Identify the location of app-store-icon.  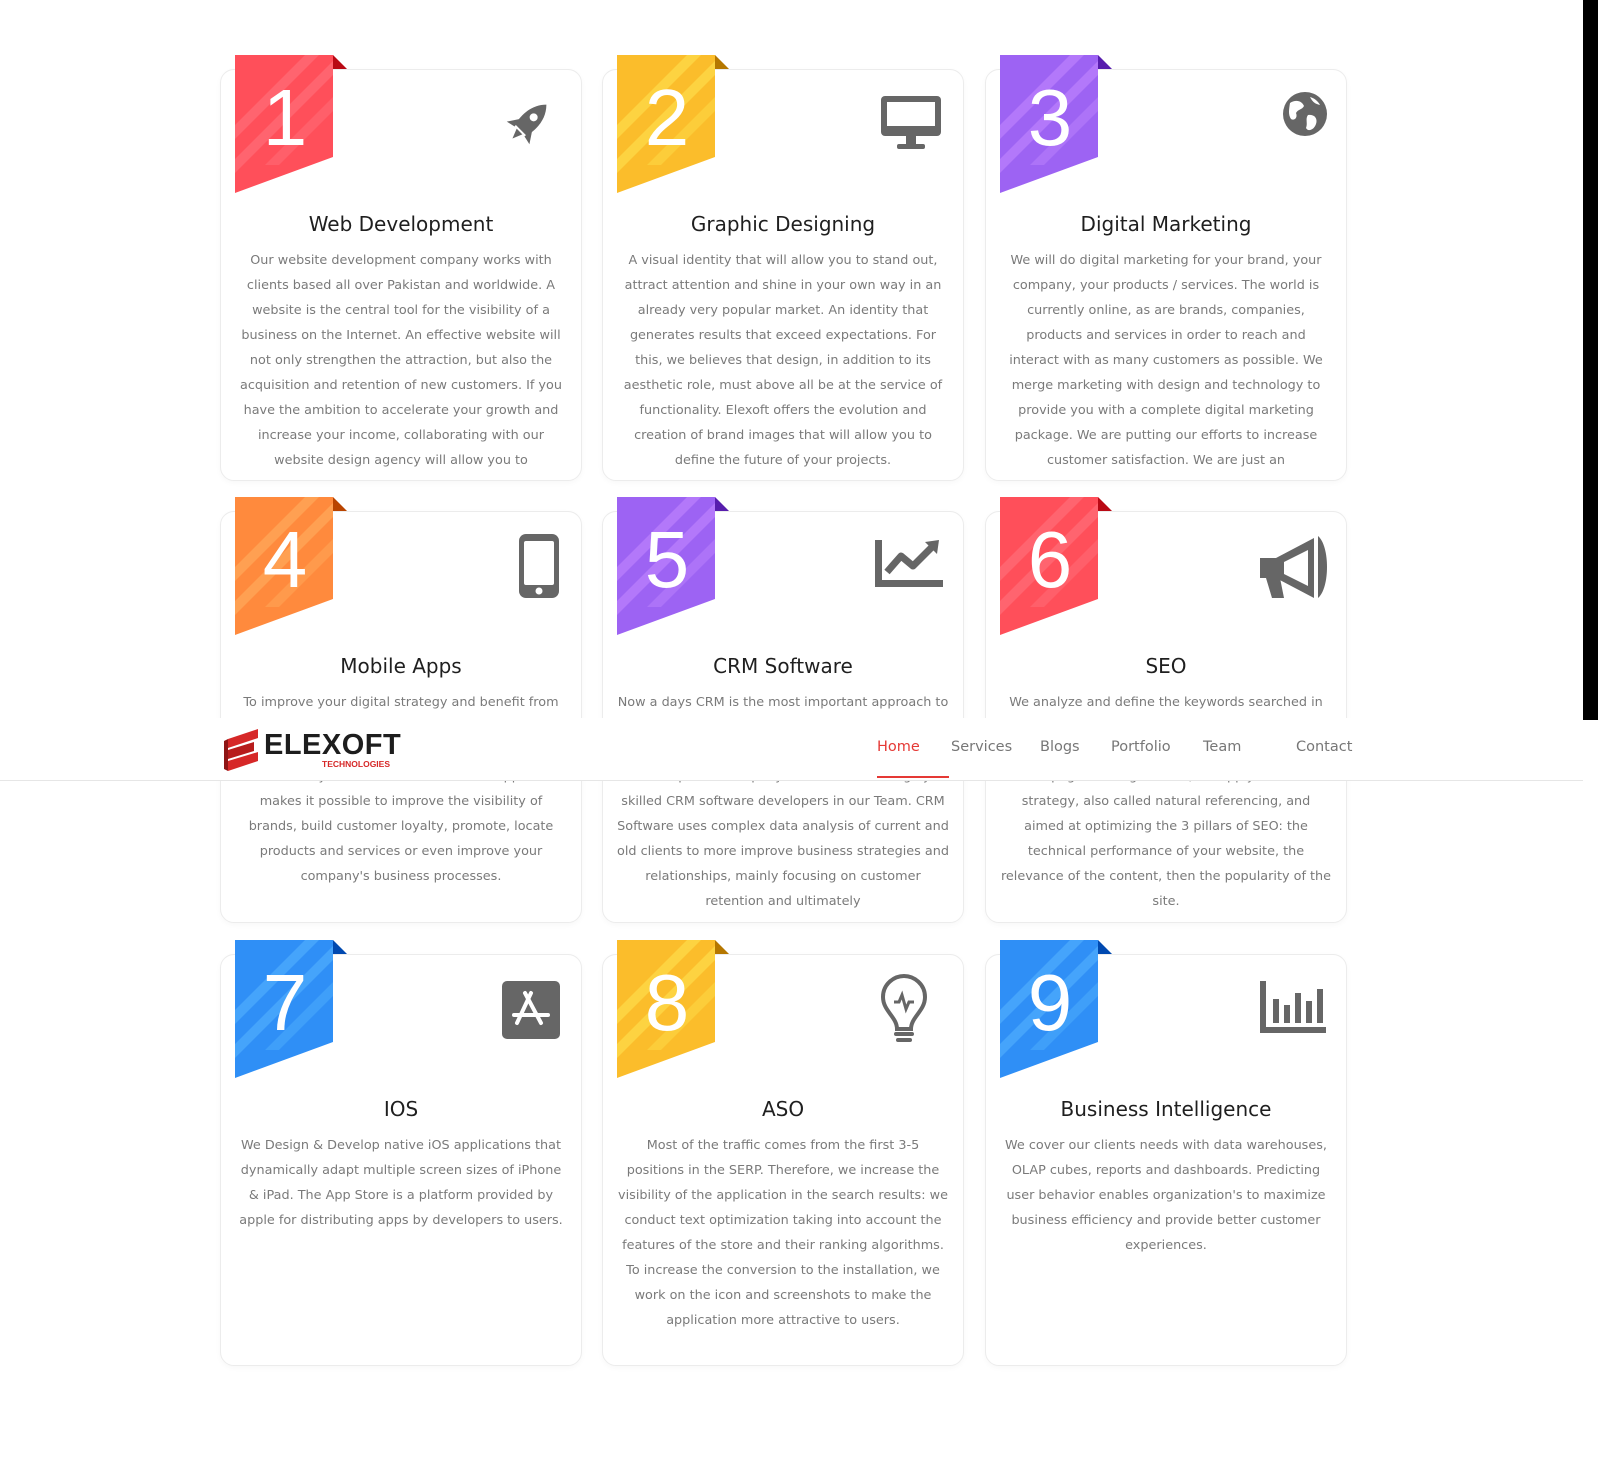
(528, 1008).